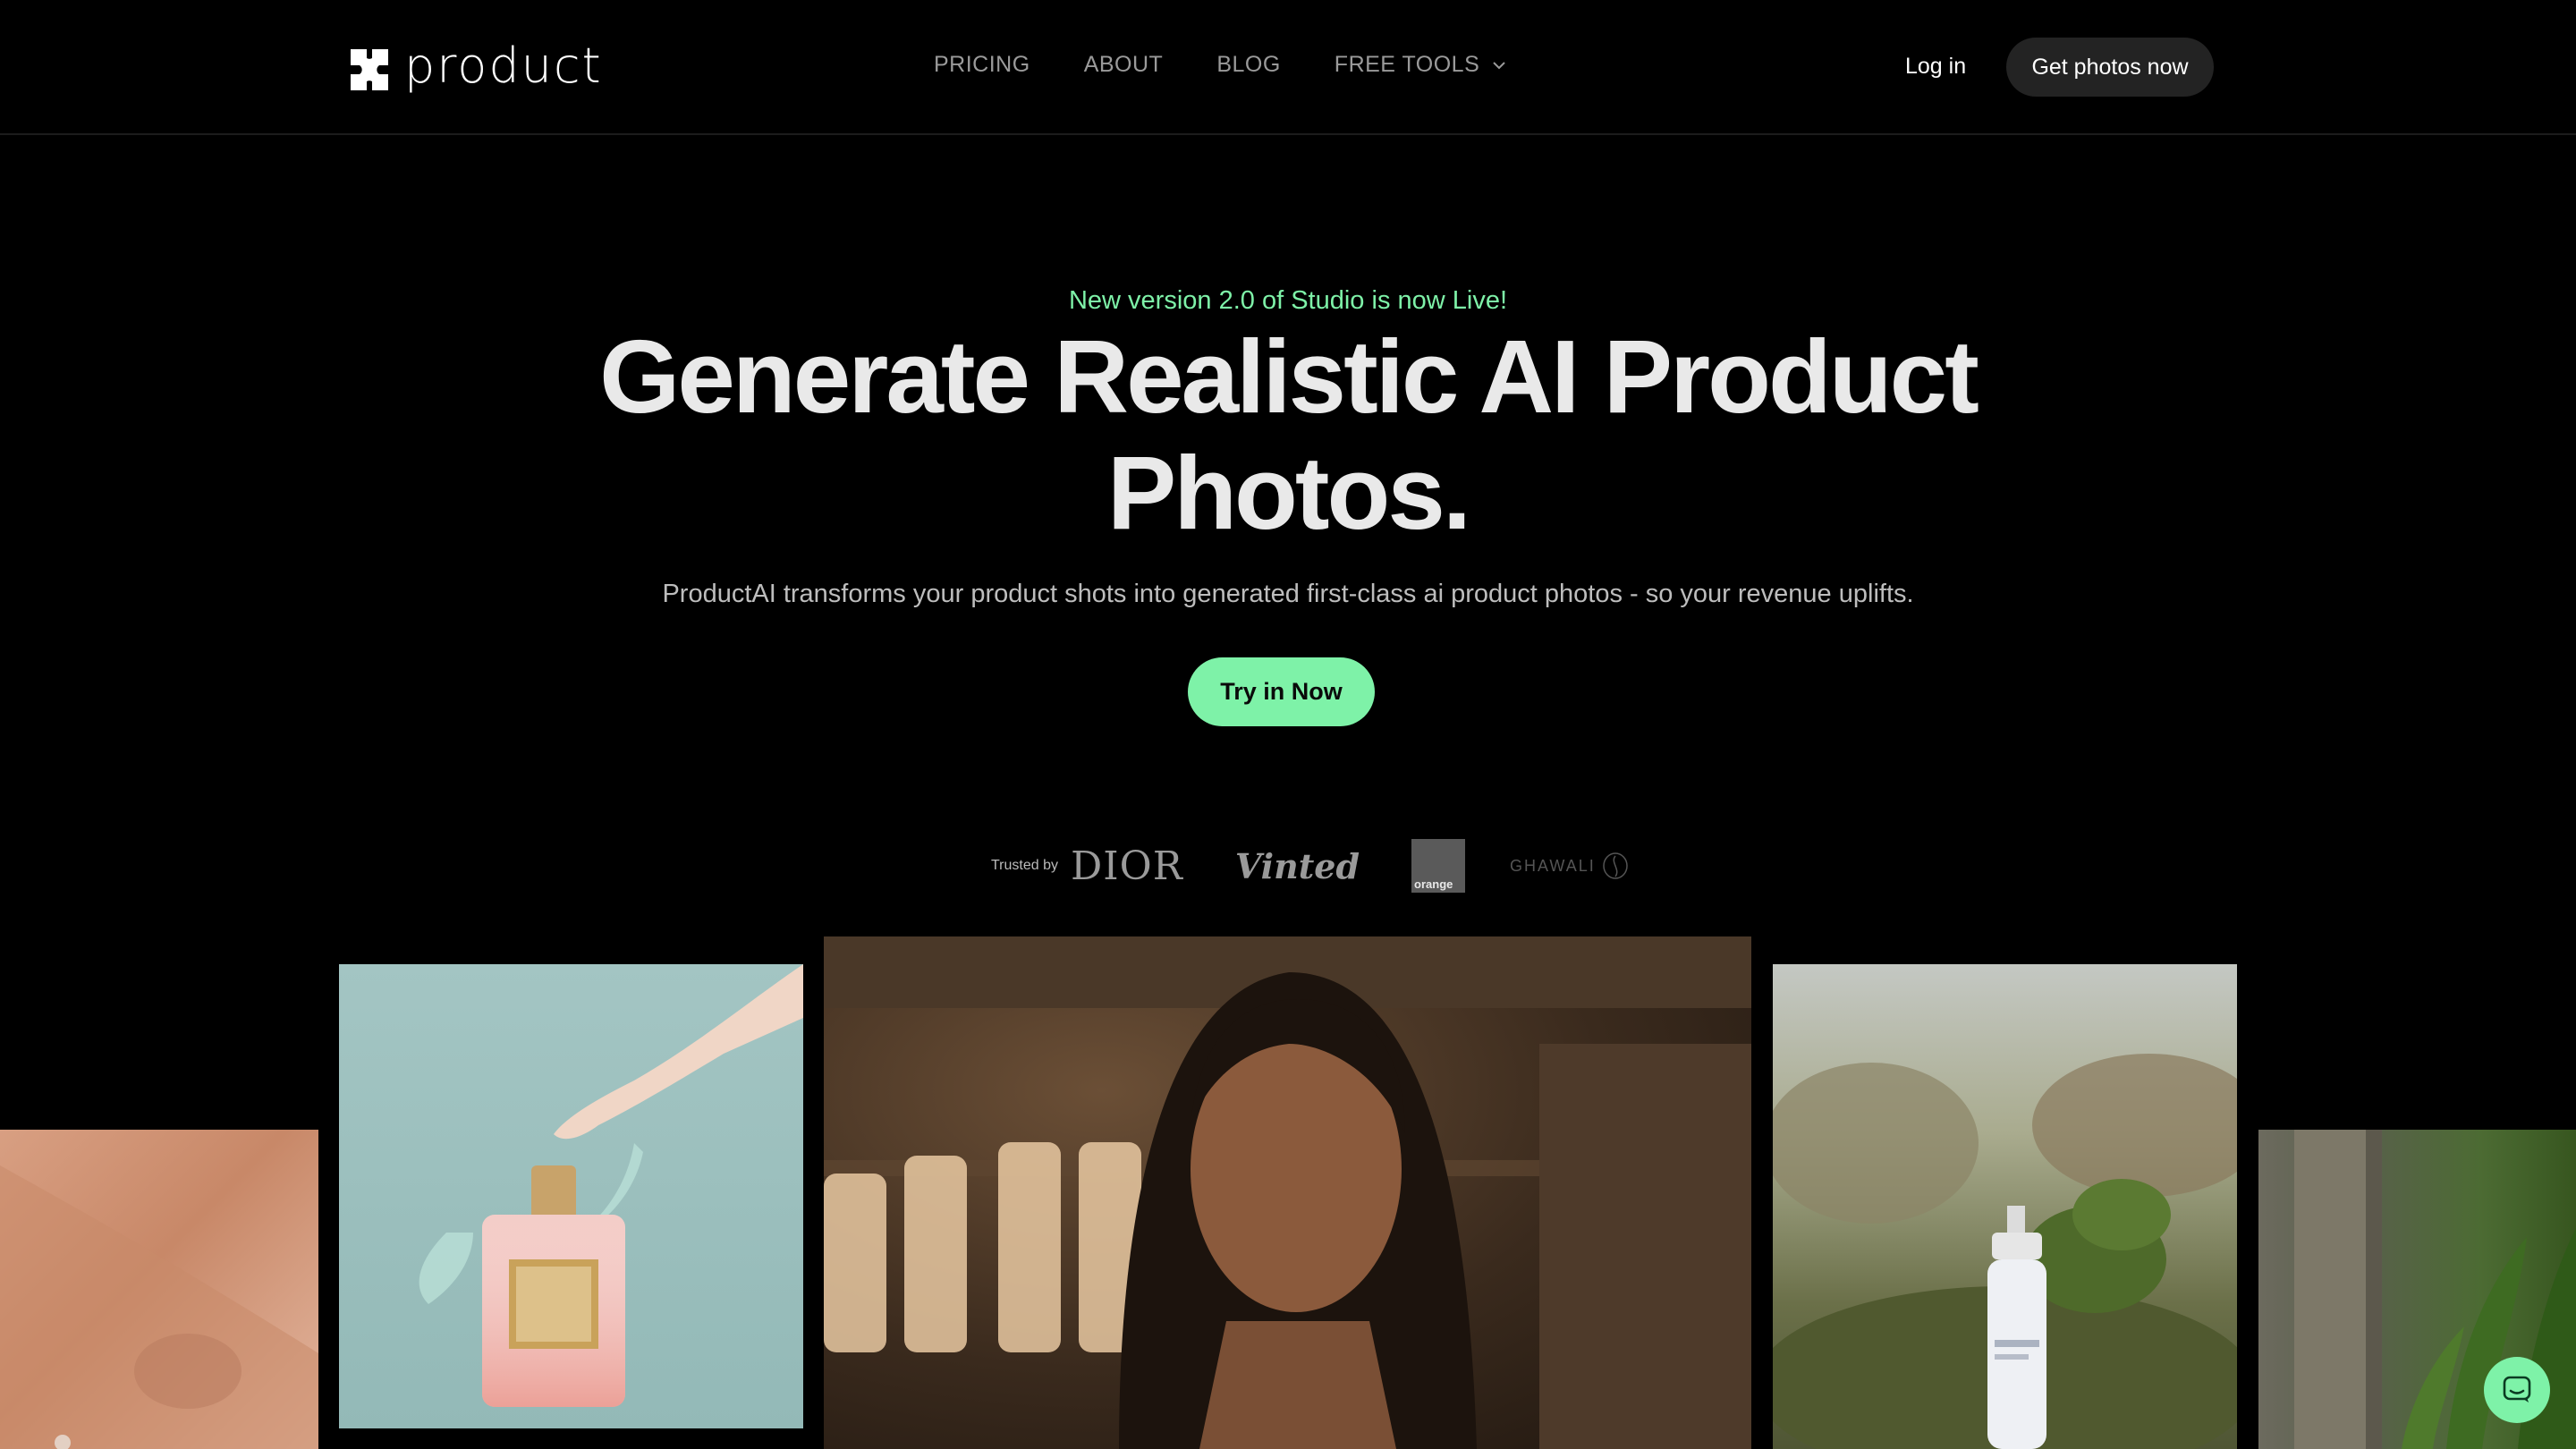 The width and height of the screenshot is (2576, 1449). Describe the element at coordinates (1289, 376) in the screenshot. I see `headline-line-1: Generate Realistic AI Product` at that location.